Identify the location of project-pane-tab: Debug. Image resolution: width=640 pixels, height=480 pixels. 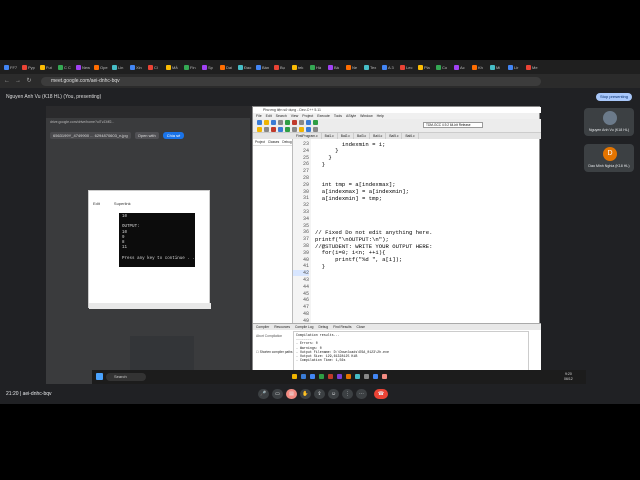
(286, 142).